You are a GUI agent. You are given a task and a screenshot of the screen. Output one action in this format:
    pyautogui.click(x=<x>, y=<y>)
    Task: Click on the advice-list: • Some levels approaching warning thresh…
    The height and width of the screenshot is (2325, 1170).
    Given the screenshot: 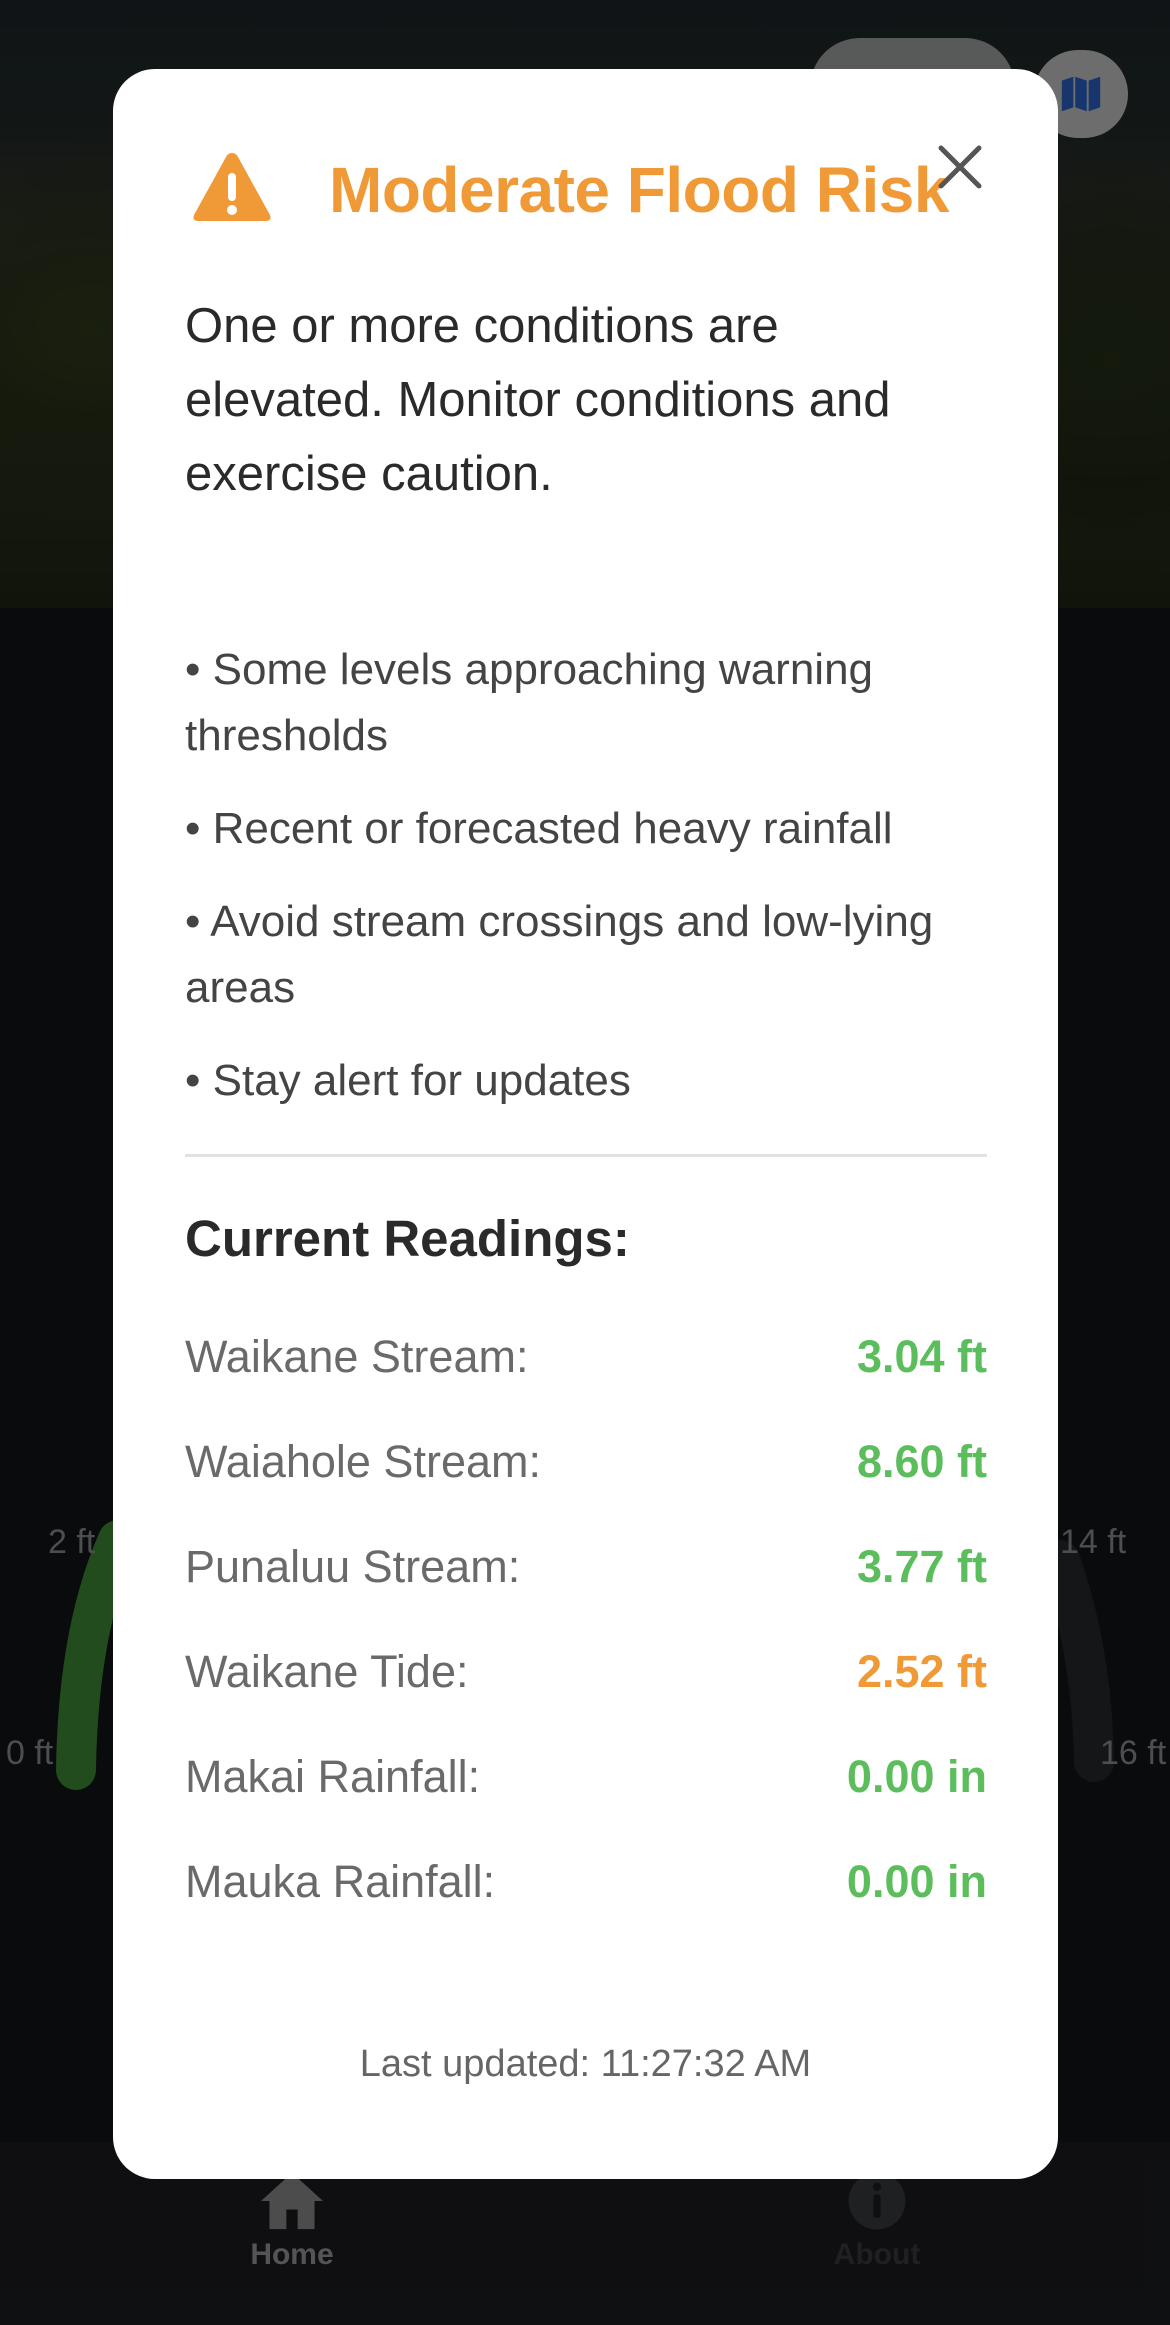 What is the action you would take?
    pyautogui.click(x=585, y=889)
    